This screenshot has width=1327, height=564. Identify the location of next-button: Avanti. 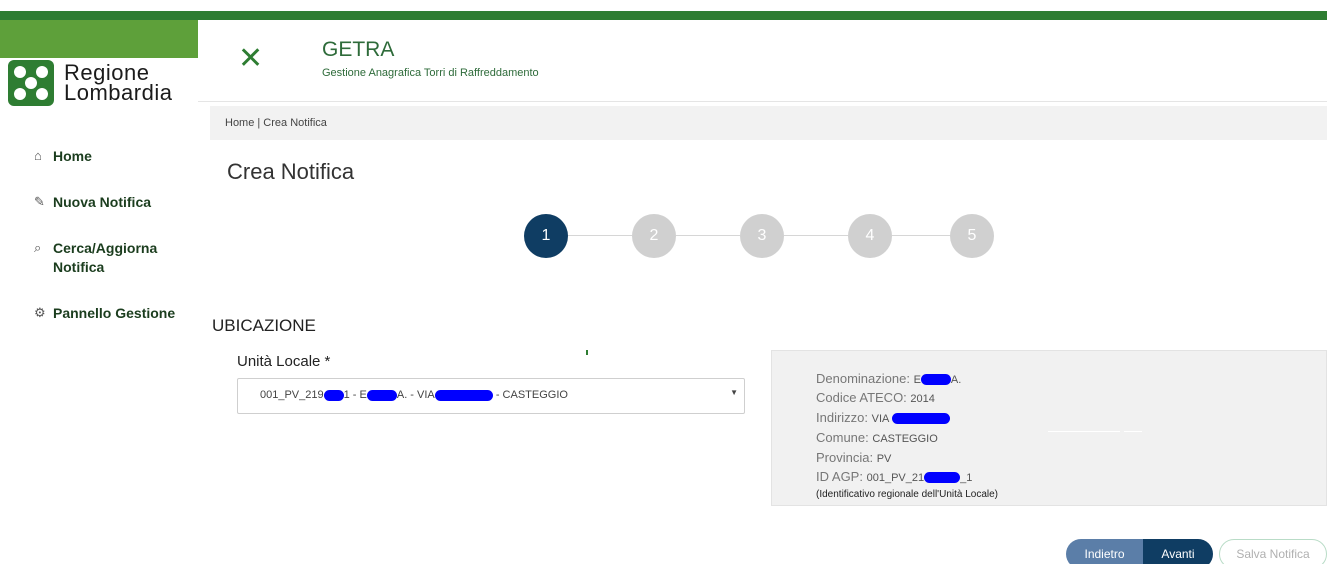
(1178, 551).